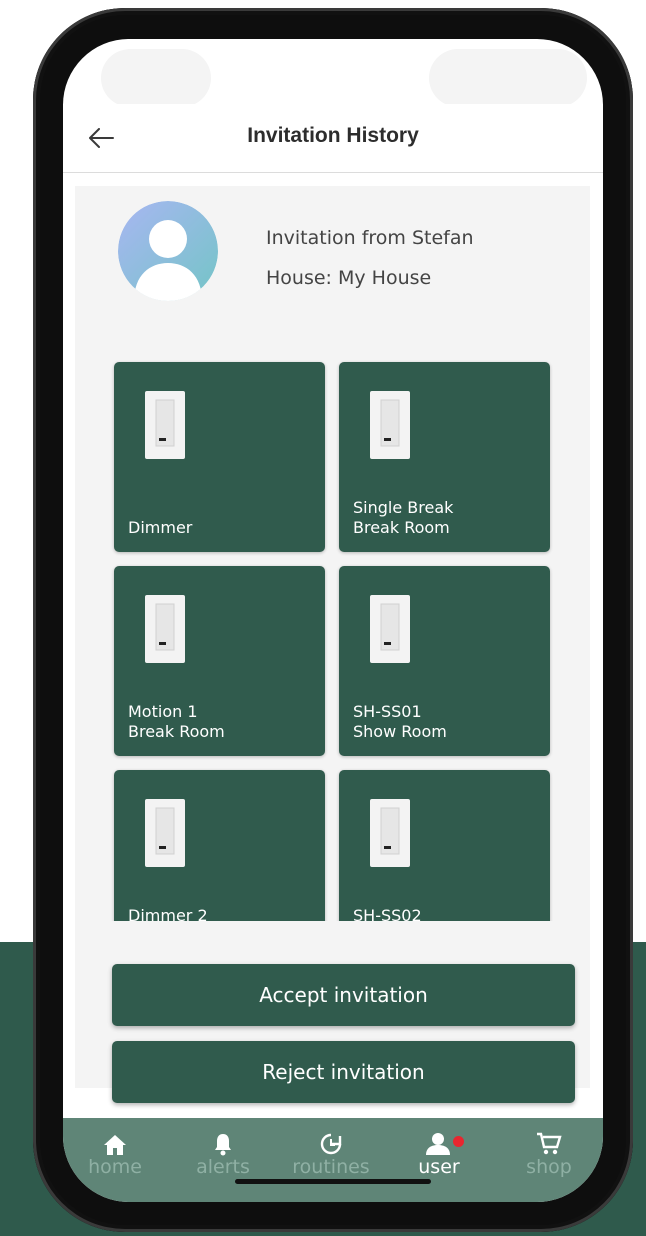 The width and height of the screenshot is (646, 1236). I want to click on tab-alerts: alerts, so click(223, 1152).